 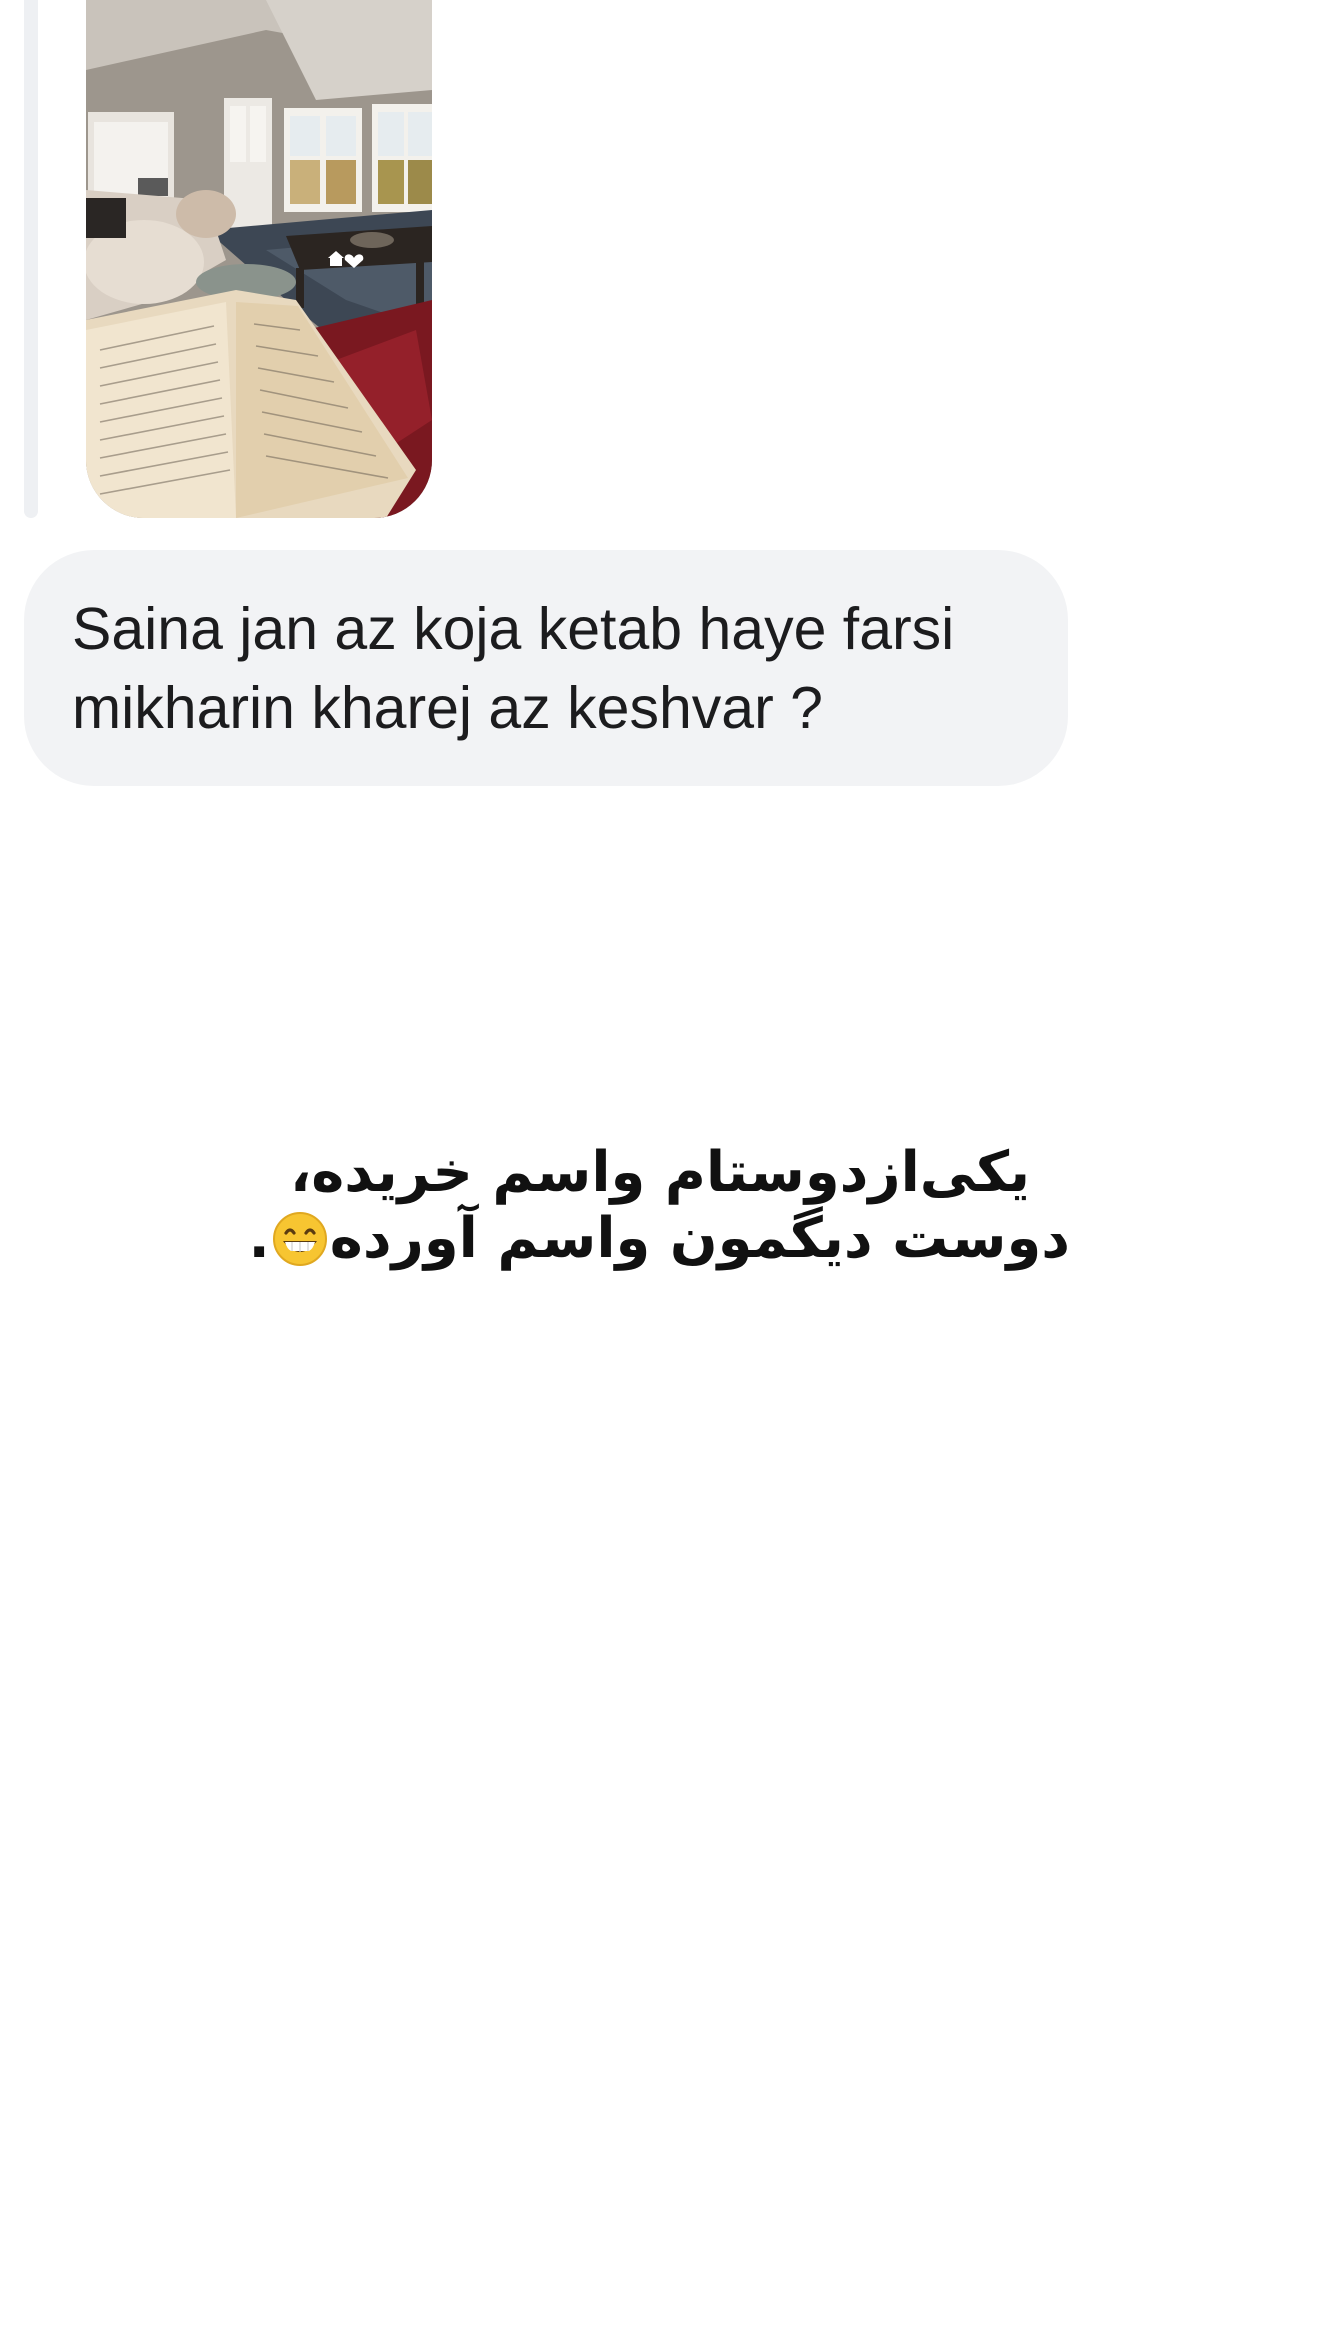 What do you see at coordinates (699, 1238) in the screenshot?
I see `caption-line-2: دوست دیگمون واسم آورده` at bounding box center [699, 1238].